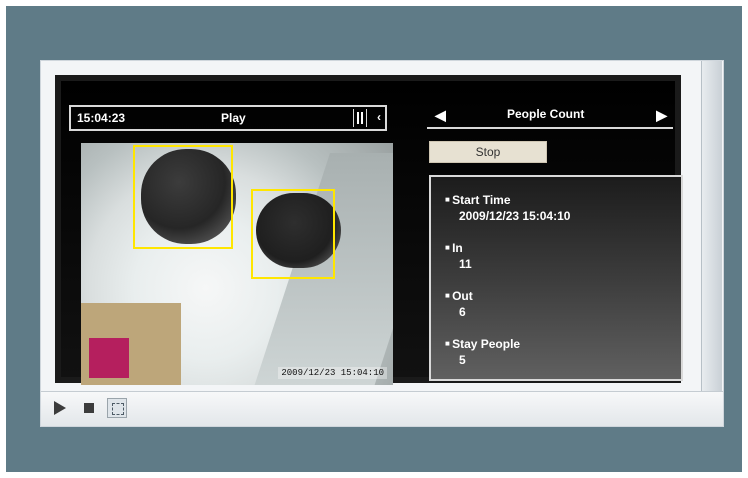 This screenshot has width=748, height=478. Describe the element at coordinates (661, 115) in the screenshot. I see `right-arrow-icon: ▶` at that location.